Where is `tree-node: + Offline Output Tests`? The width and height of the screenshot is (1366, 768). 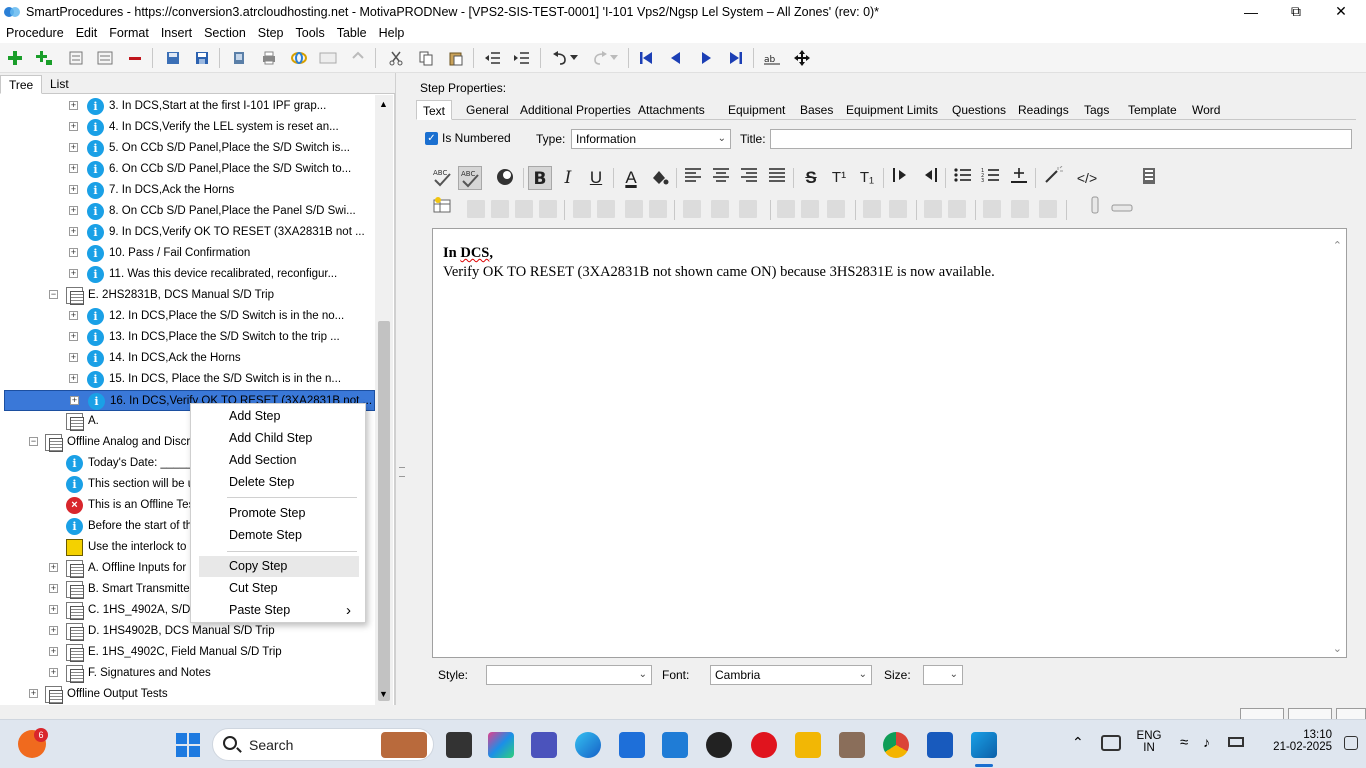 tree-node: + Offline Output Tests is located at coordinates (187, 694).